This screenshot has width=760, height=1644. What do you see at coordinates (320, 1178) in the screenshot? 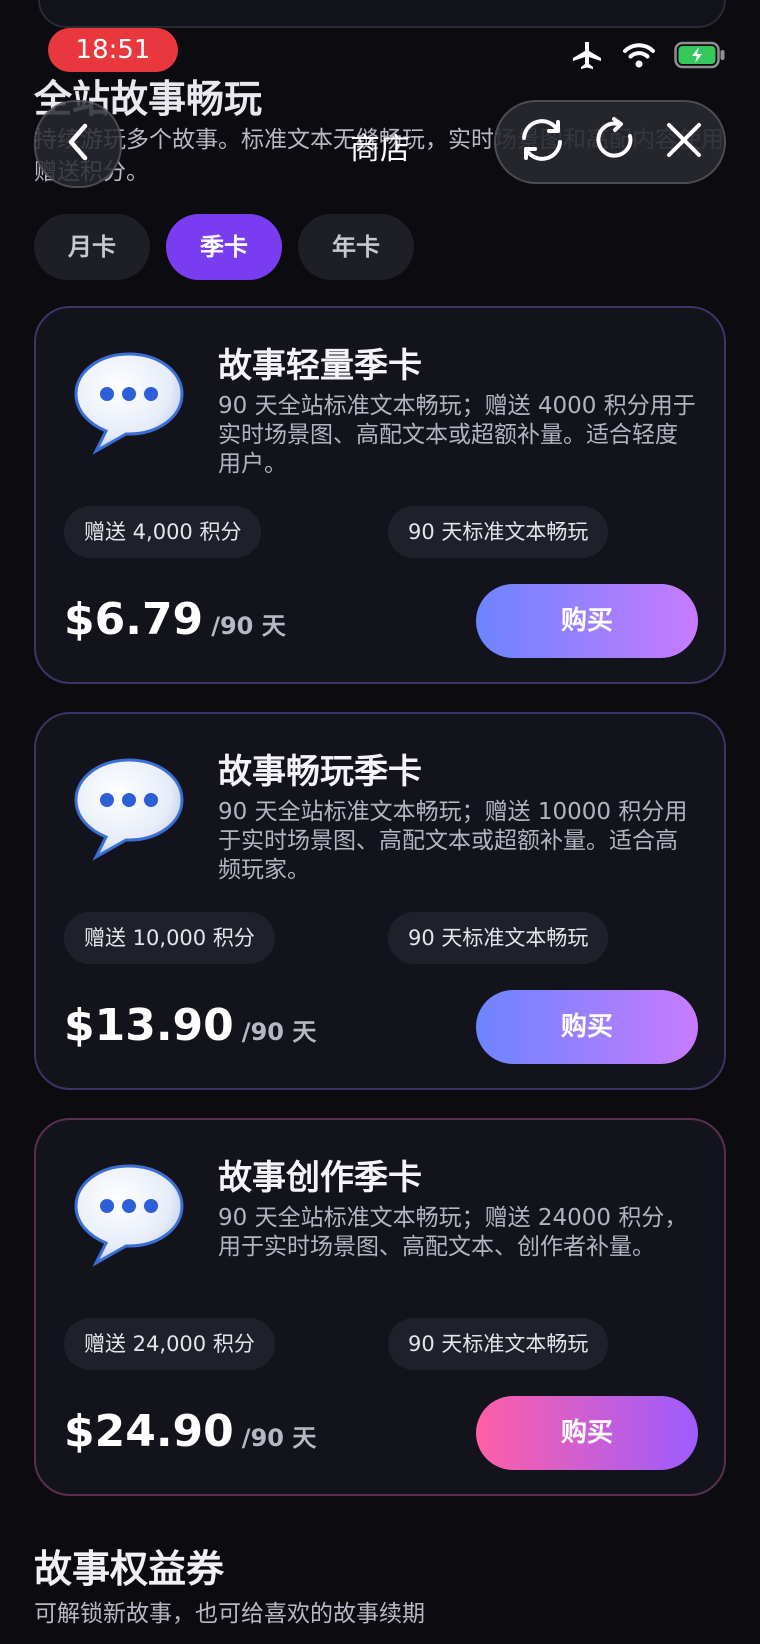
I see `plan-title: 故事创作季卡` at bounding box center [320, 1178].